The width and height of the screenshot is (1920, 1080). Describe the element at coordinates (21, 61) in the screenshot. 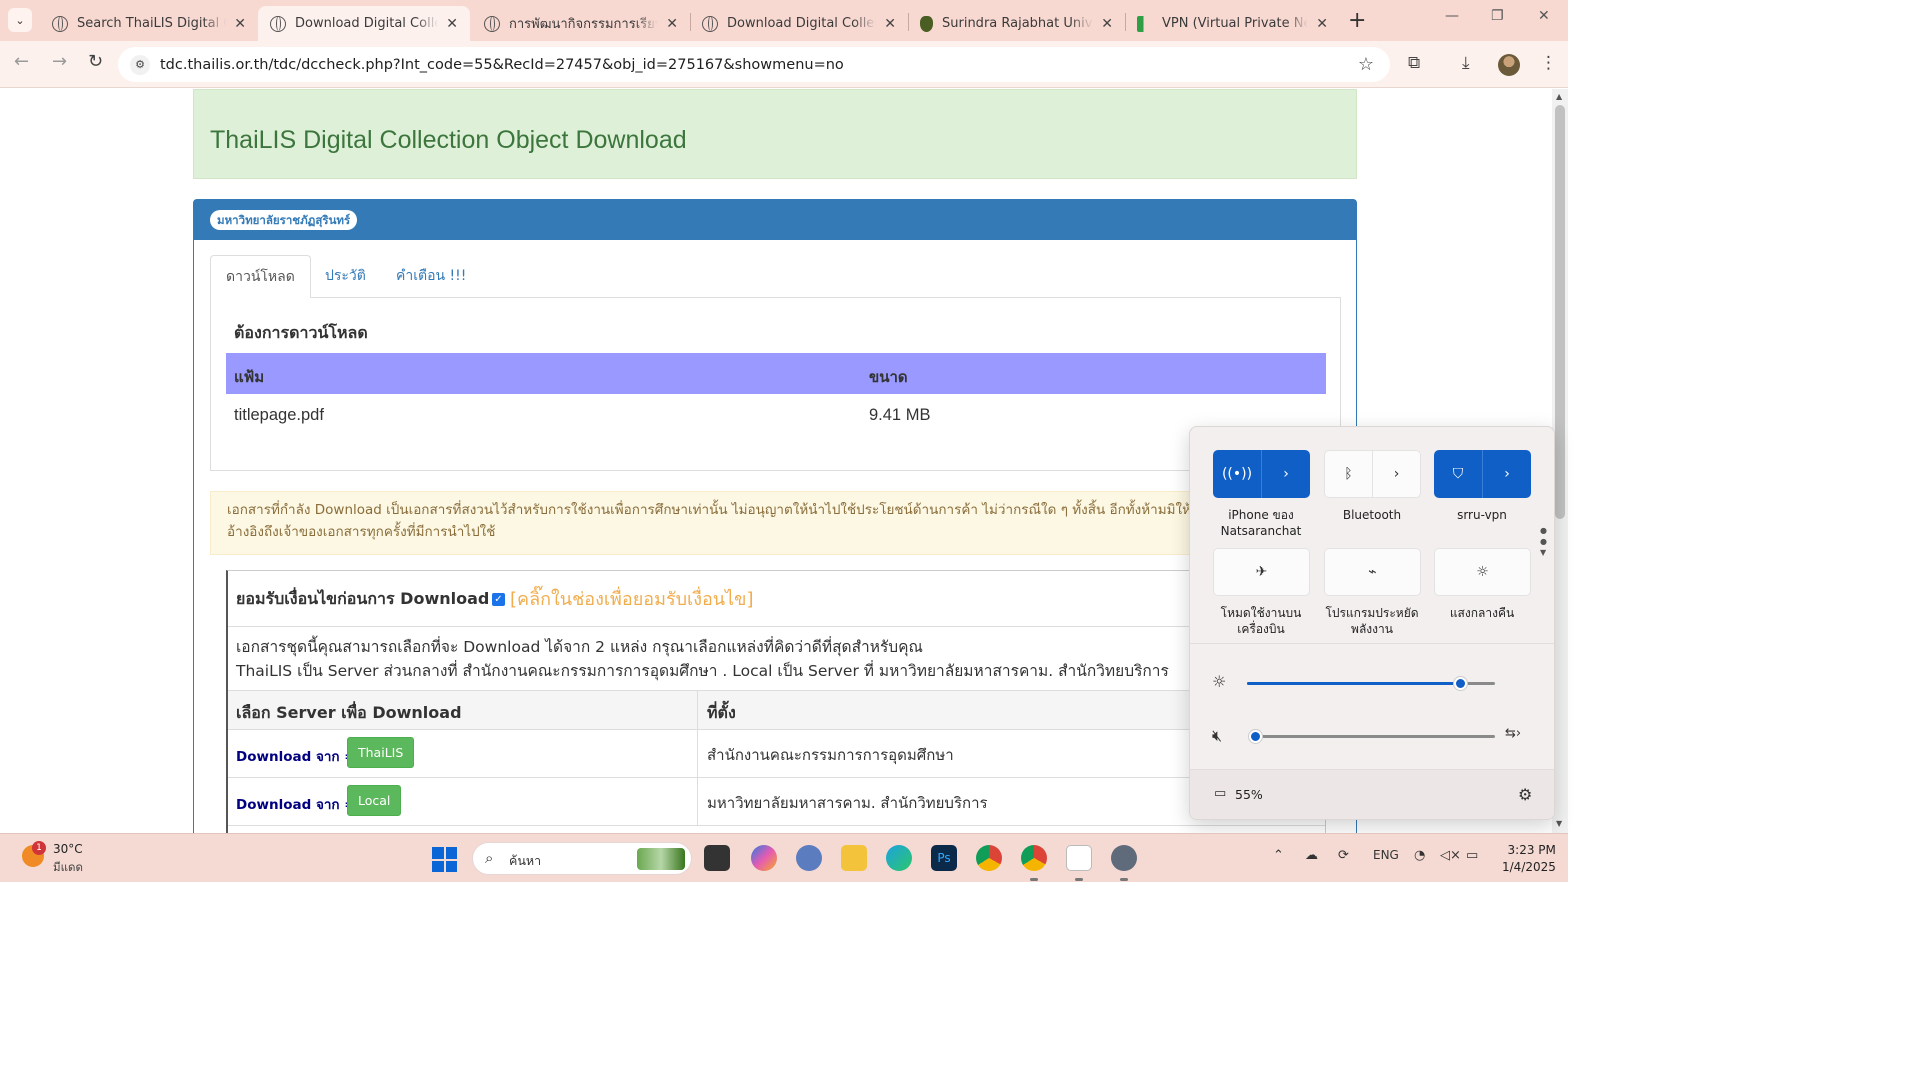

I see `back-button: ←` at that location.